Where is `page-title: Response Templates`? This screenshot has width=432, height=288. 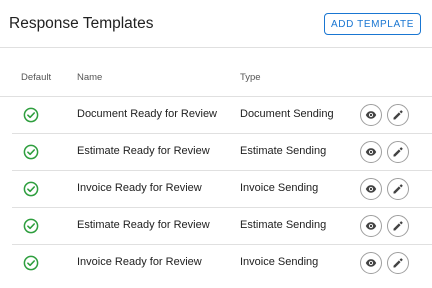 page-title: Response Templates is located at coordinates (81, 23).